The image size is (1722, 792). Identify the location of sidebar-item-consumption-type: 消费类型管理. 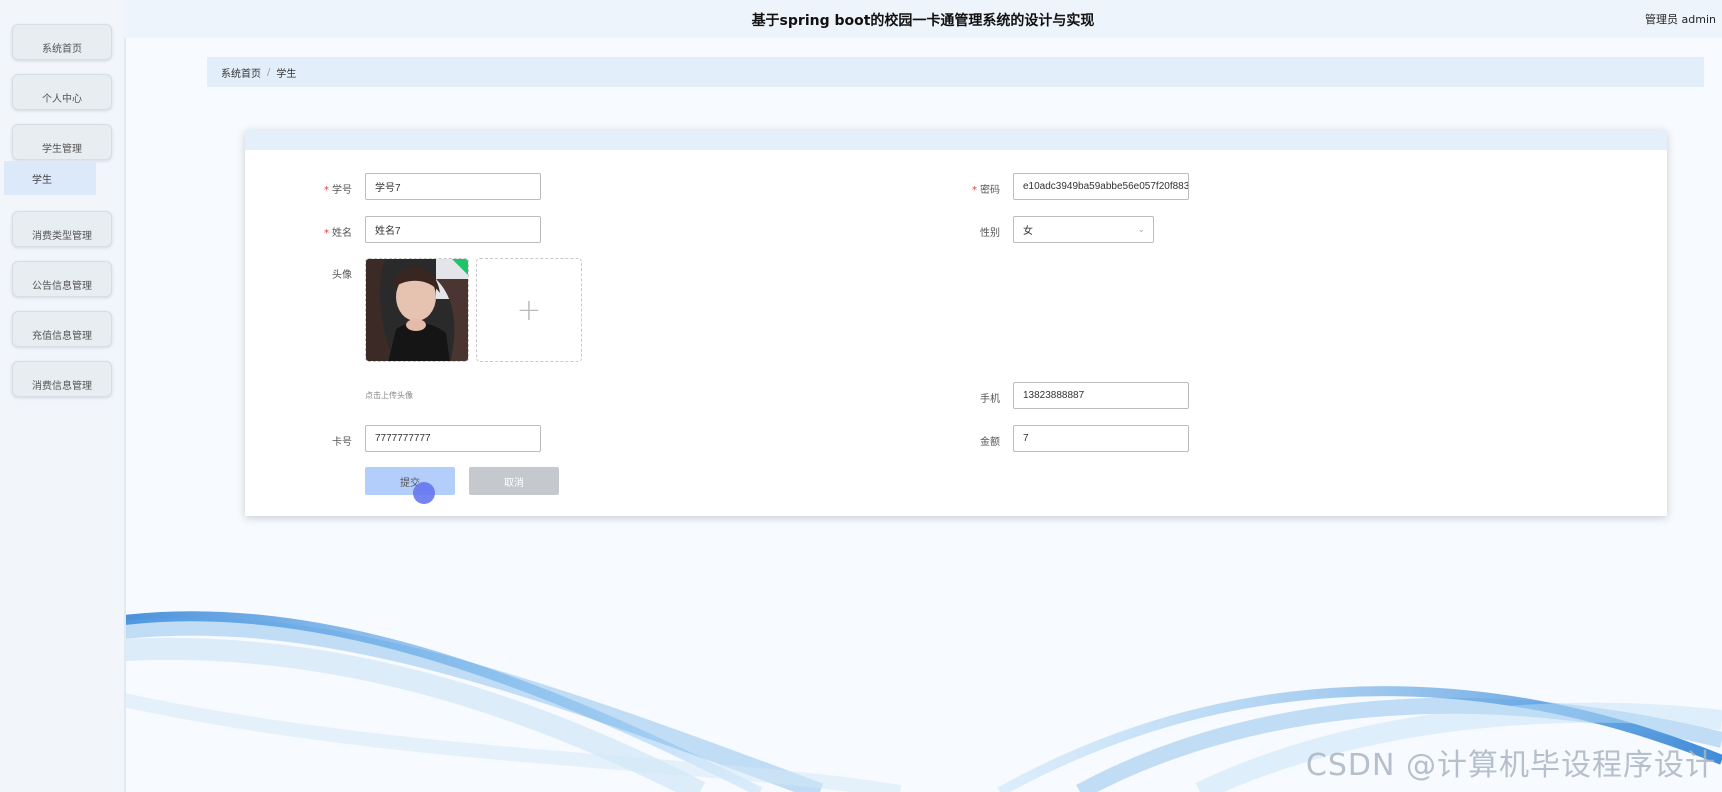
(62, 229).